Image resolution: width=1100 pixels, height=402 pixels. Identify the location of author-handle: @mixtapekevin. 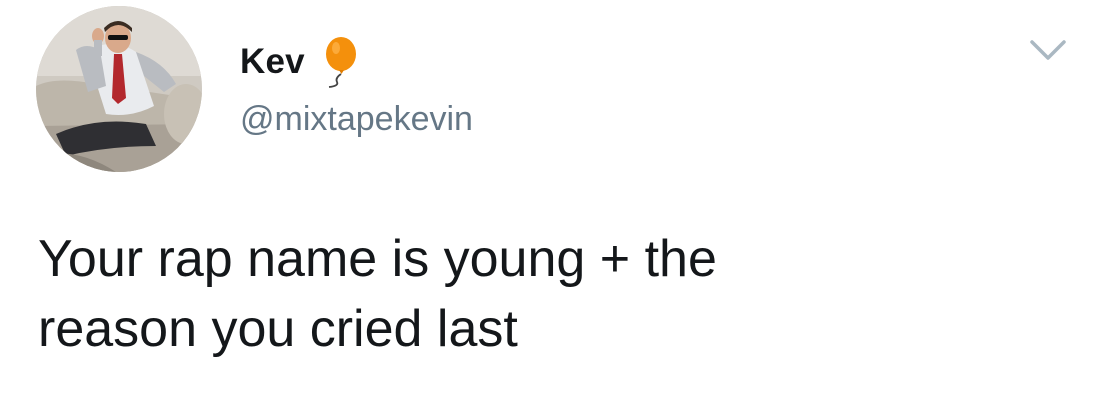
(356, 119).